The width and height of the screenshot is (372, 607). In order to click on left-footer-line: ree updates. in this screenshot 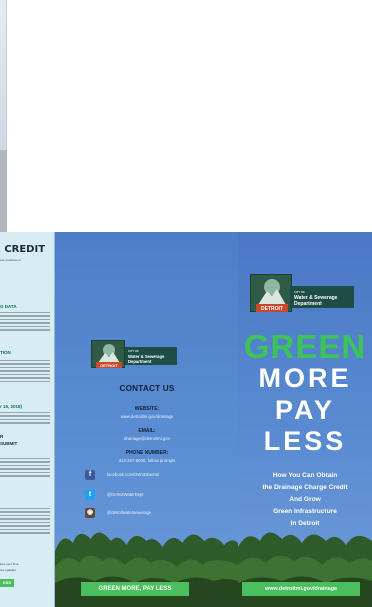, I will do `click(8, 570)`.